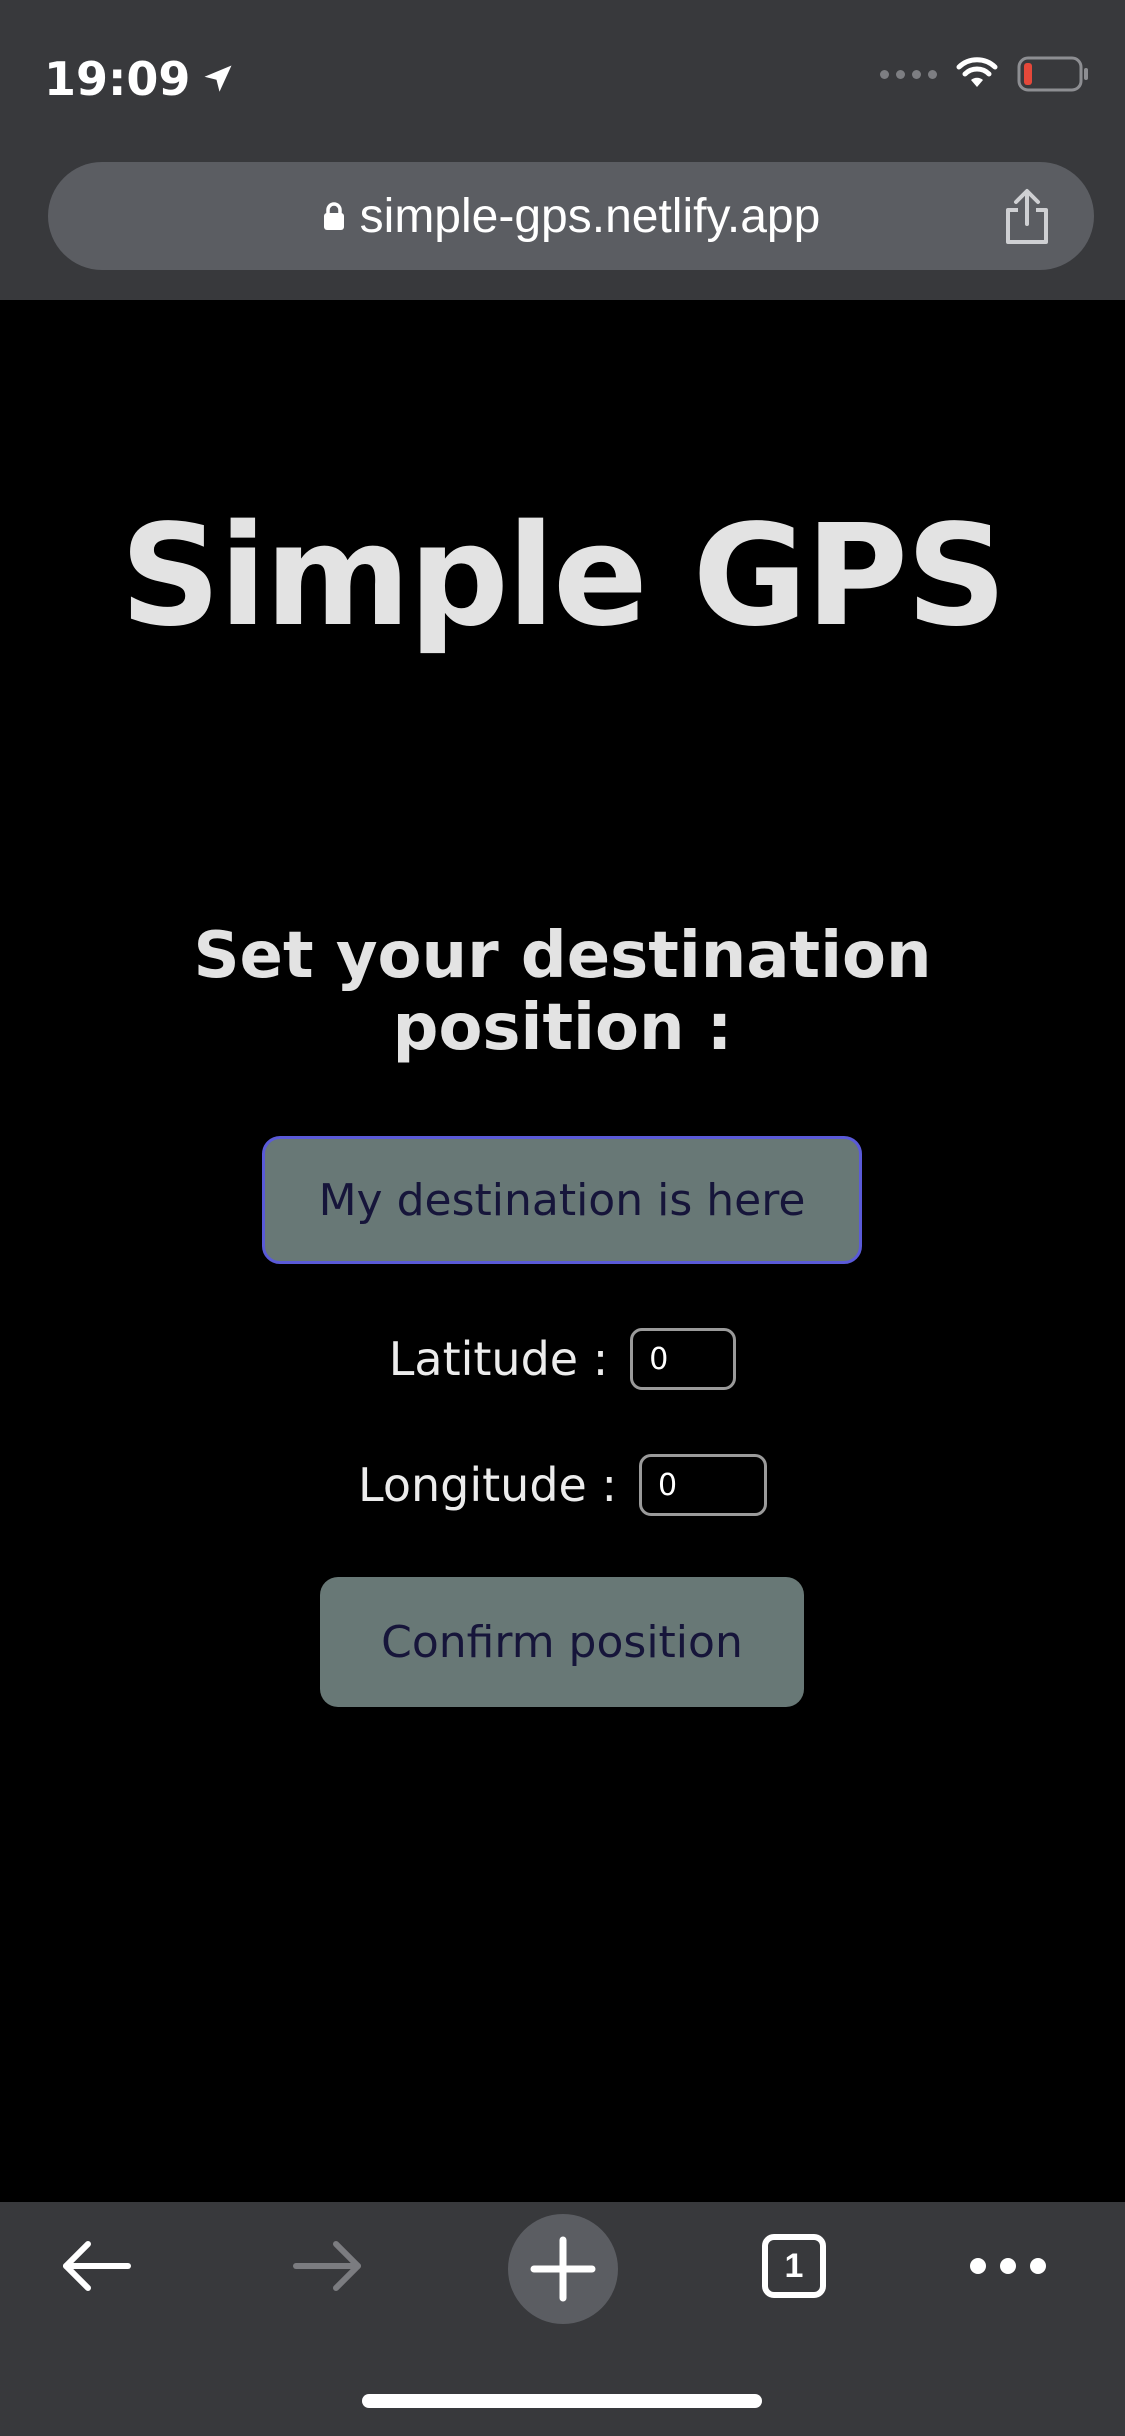 The image size is (1125, 2436). I want to click on battery-icon, so click(1052, 74).